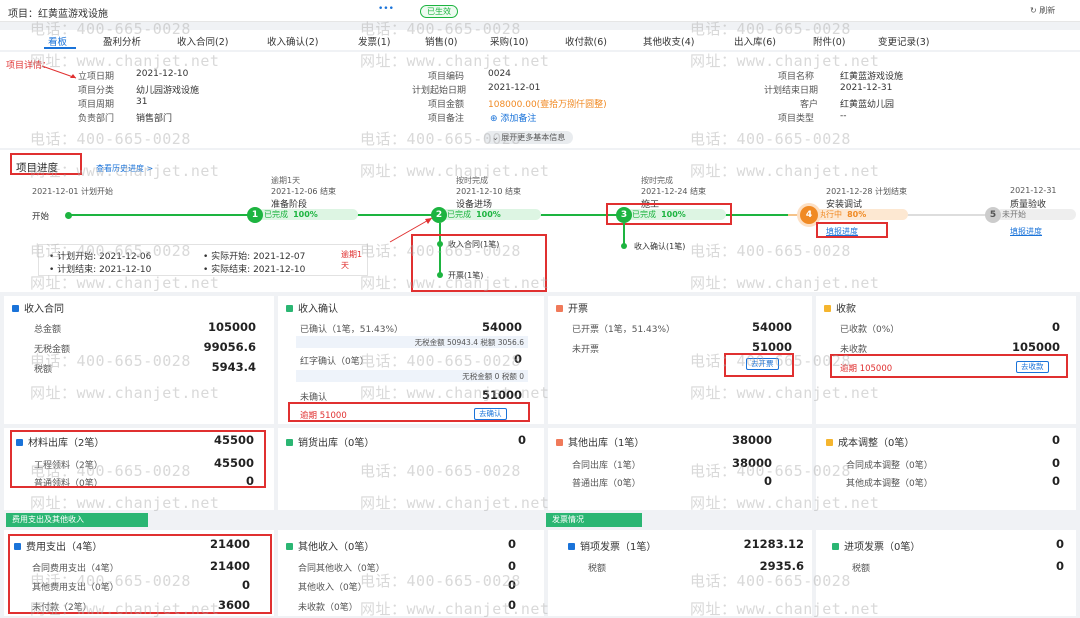 Image resolution: width=1080 pixels, height=618 pixels. Describe the element at coordinates (518, 119) in the screenshot. I see `add-remark-label: 添加备注` at that location.